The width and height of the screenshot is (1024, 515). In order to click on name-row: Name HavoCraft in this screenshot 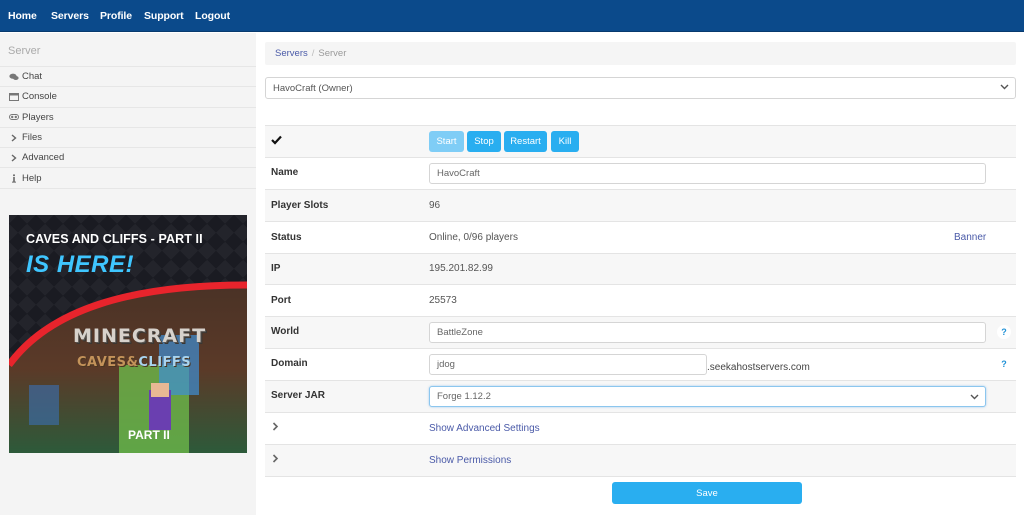, I will do `click(640, 174)`.